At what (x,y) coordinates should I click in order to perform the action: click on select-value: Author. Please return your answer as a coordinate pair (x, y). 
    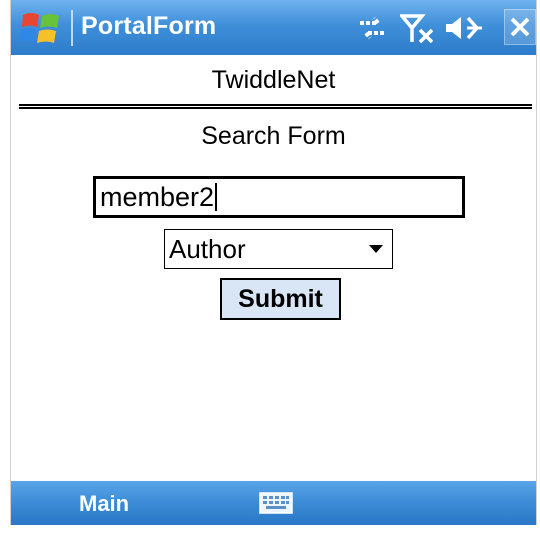
    Looking at the image, I should click on (207, 248).